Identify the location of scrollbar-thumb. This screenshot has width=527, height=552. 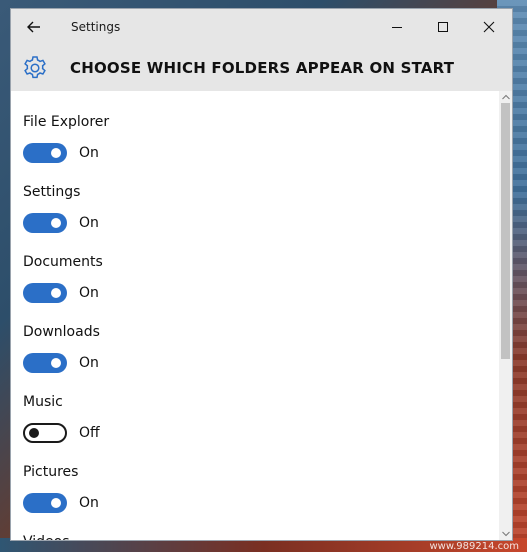
(505, 231).